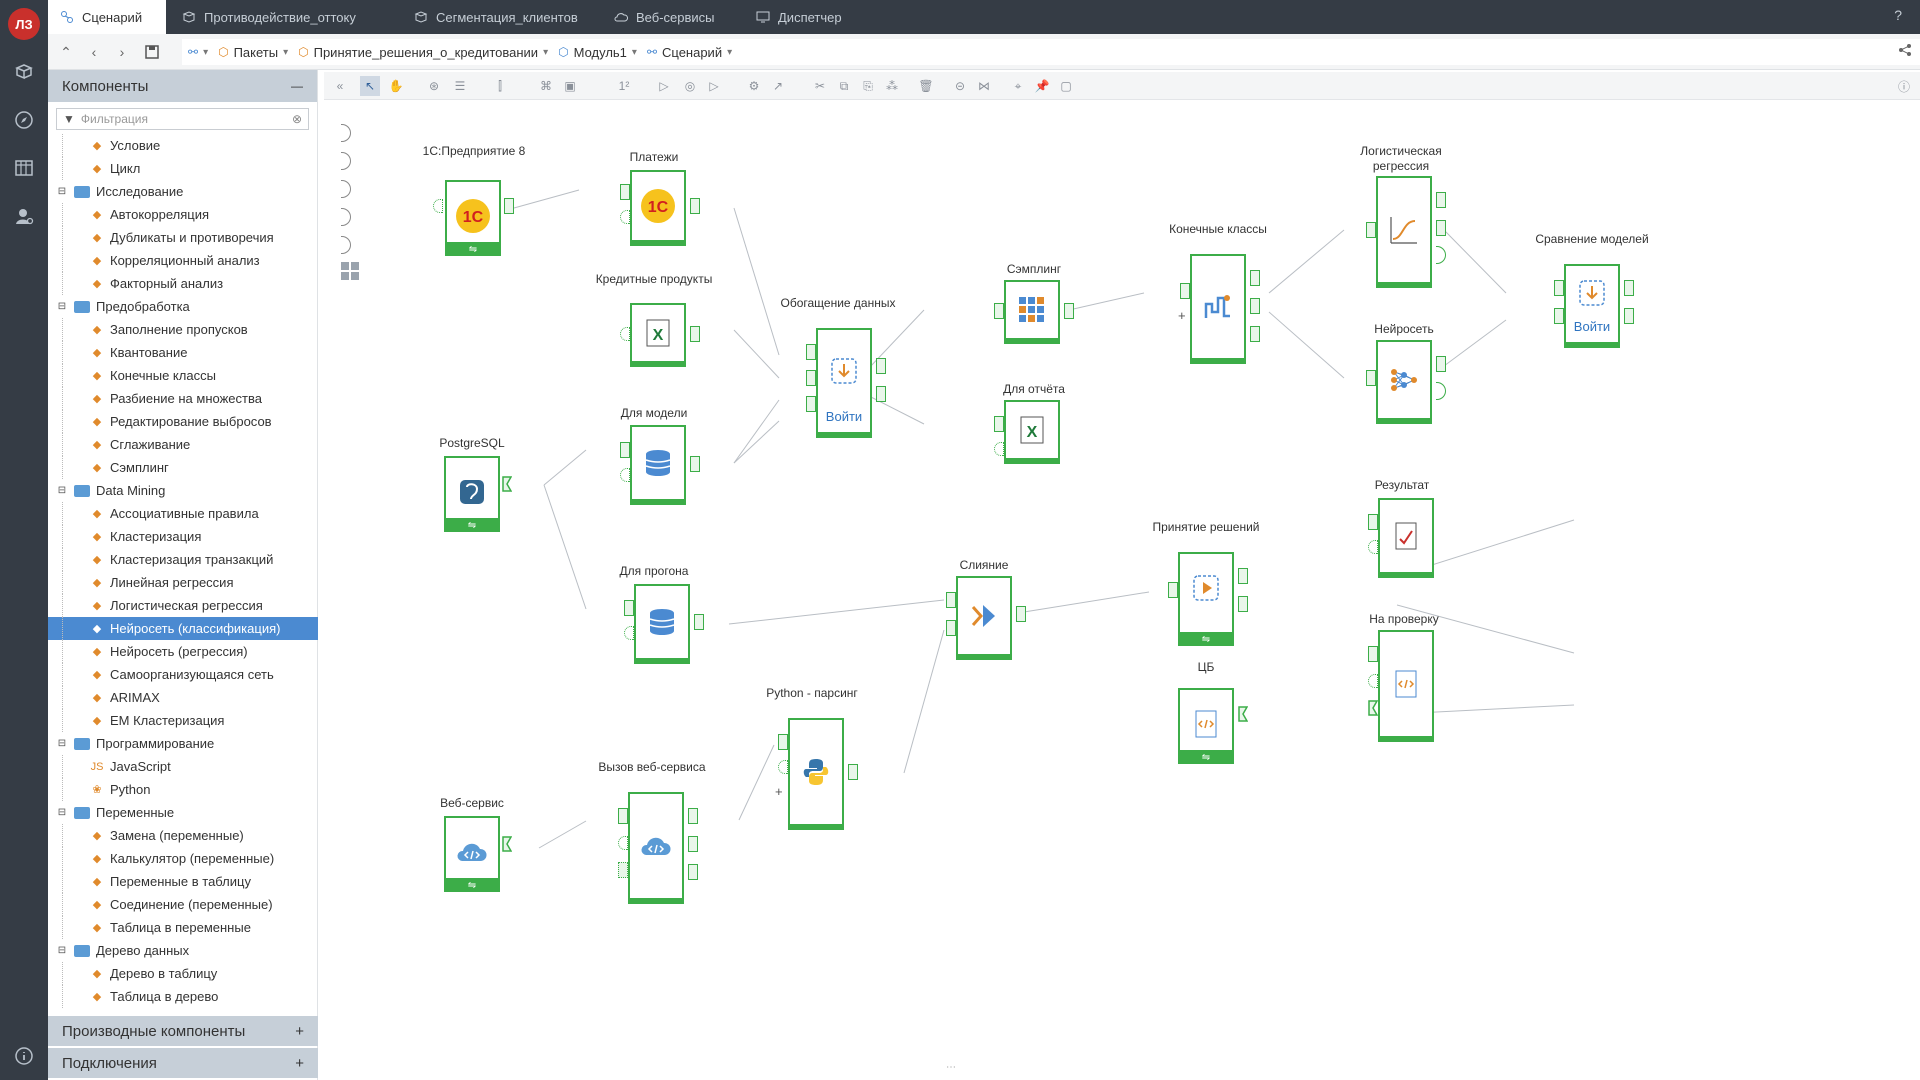 The height and width of the screenshot is (1080, 1920). What do you see at coordinates (350, 271) in the screenshot?
I see `grid-icon` at bounding box center [350, 271].